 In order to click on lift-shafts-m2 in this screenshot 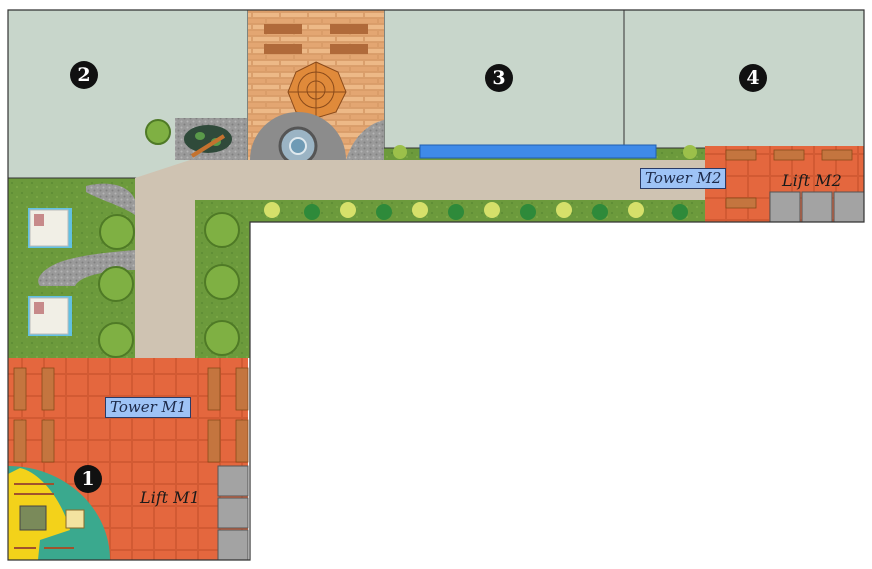, I will do `click(817, 207)`.